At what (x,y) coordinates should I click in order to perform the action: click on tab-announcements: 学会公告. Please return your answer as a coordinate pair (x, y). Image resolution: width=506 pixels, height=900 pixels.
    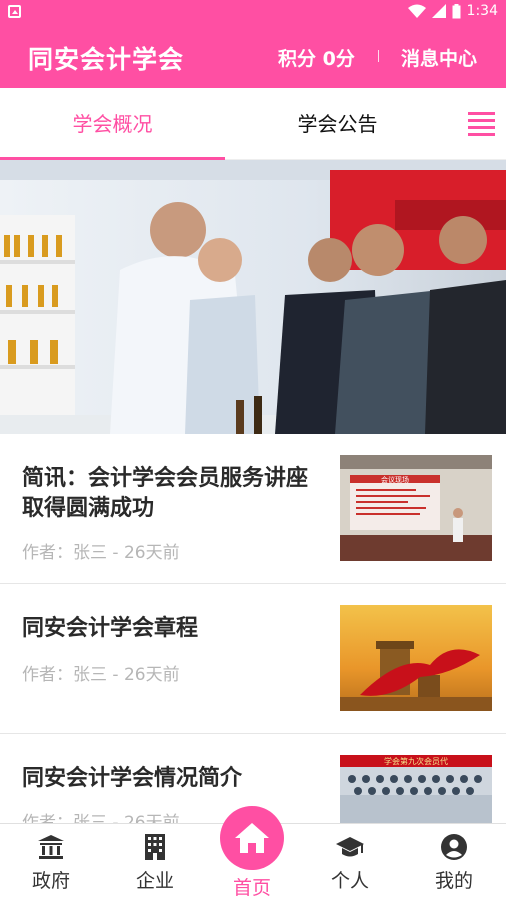
    Looking at the image, I should click on (337, 124).